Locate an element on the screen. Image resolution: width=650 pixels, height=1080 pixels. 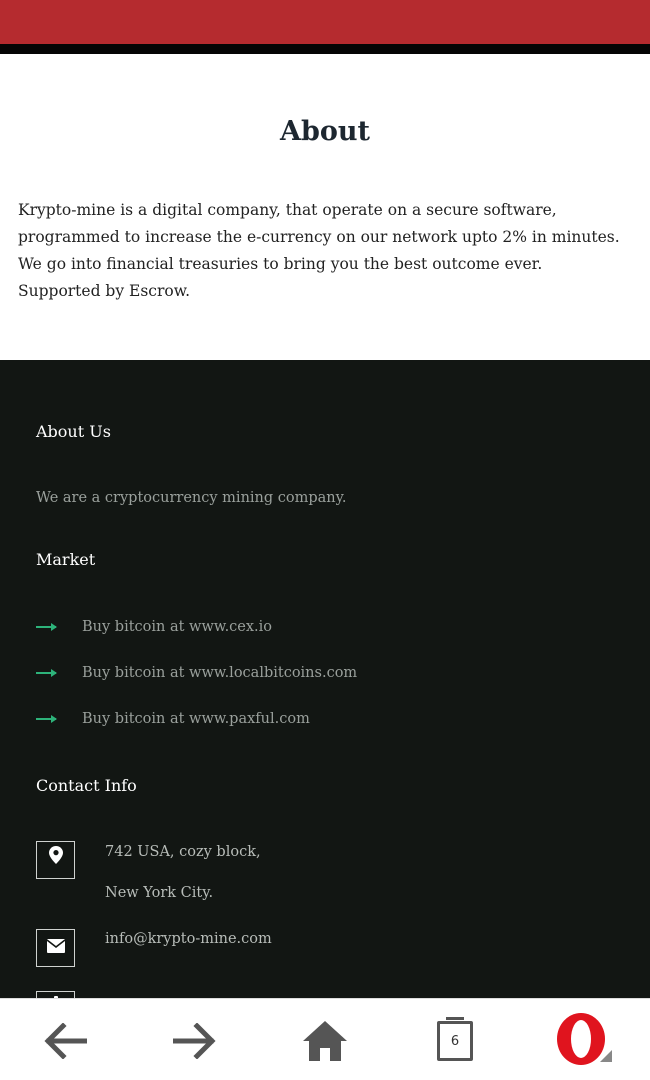
tab-count-badge: 6 is located at coordinates (455, 1039).